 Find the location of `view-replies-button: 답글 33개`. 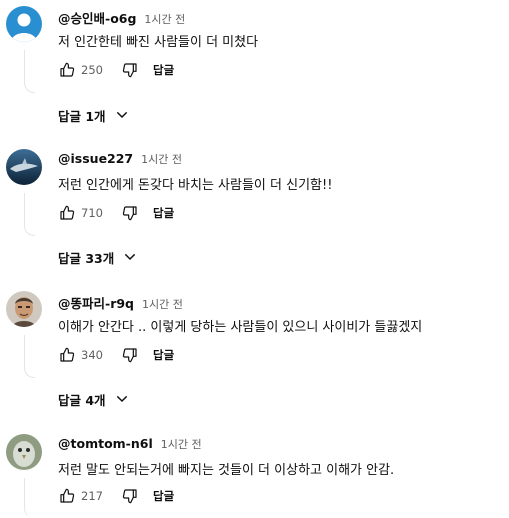

view-replies-button: 답글 33개 is located at coordinates (98, 257).